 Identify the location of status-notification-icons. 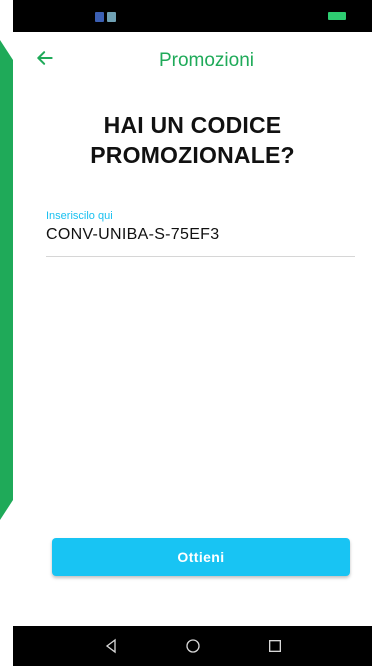
(105, 17).